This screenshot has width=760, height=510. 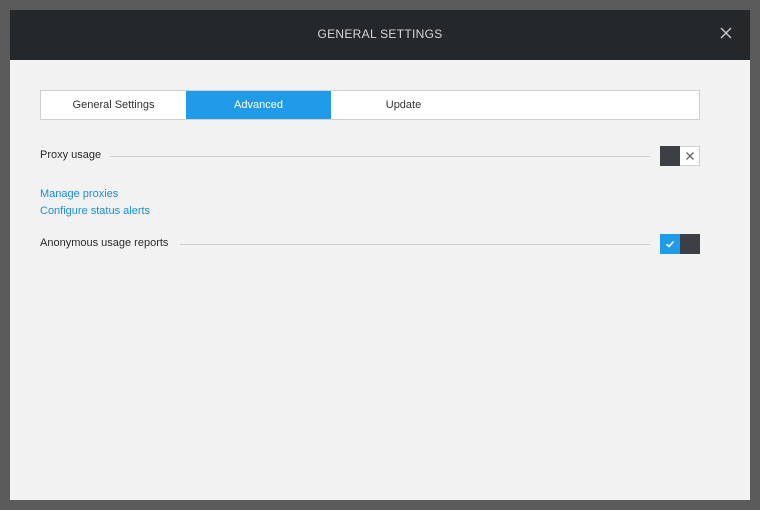 I want to click on close-button, so click(x=726, y=33).